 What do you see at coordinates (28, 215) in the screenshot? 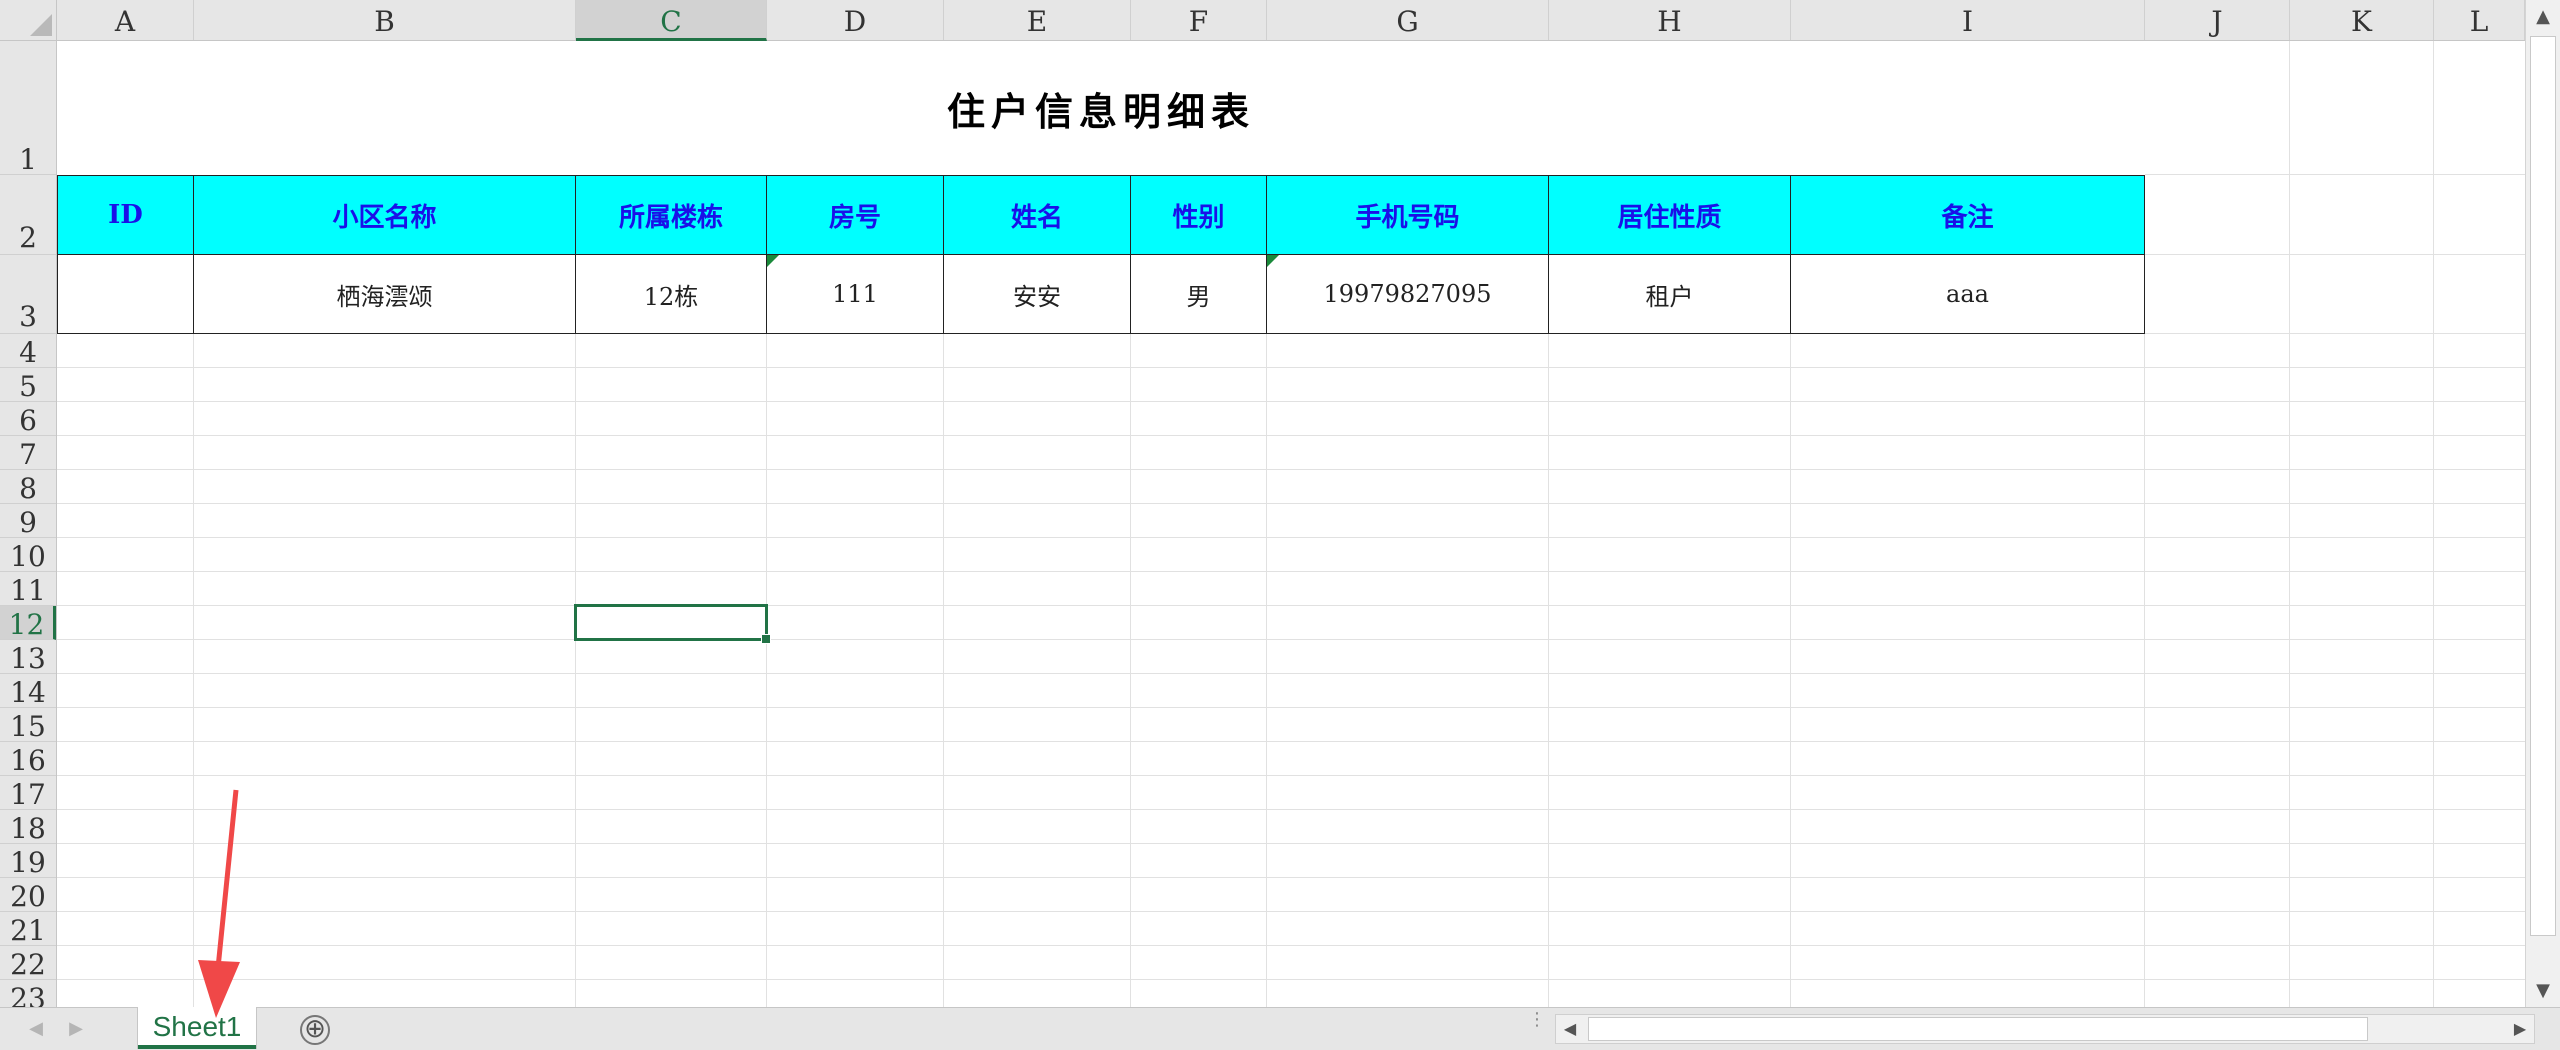
I see `row-header: 2` at bounding box center [28, 215].